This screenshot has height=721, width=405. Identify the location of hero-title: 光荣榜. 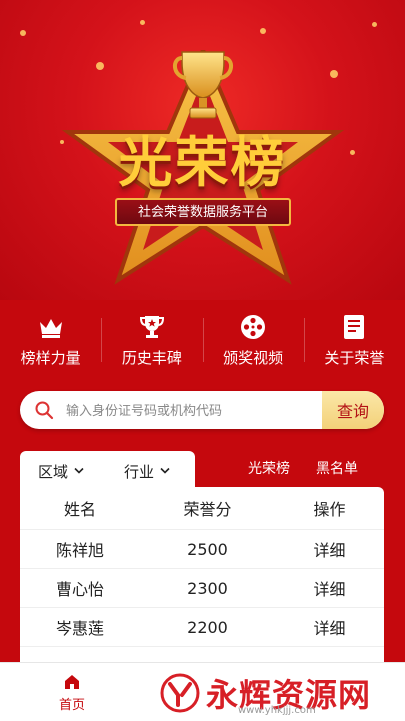
(202, 162).